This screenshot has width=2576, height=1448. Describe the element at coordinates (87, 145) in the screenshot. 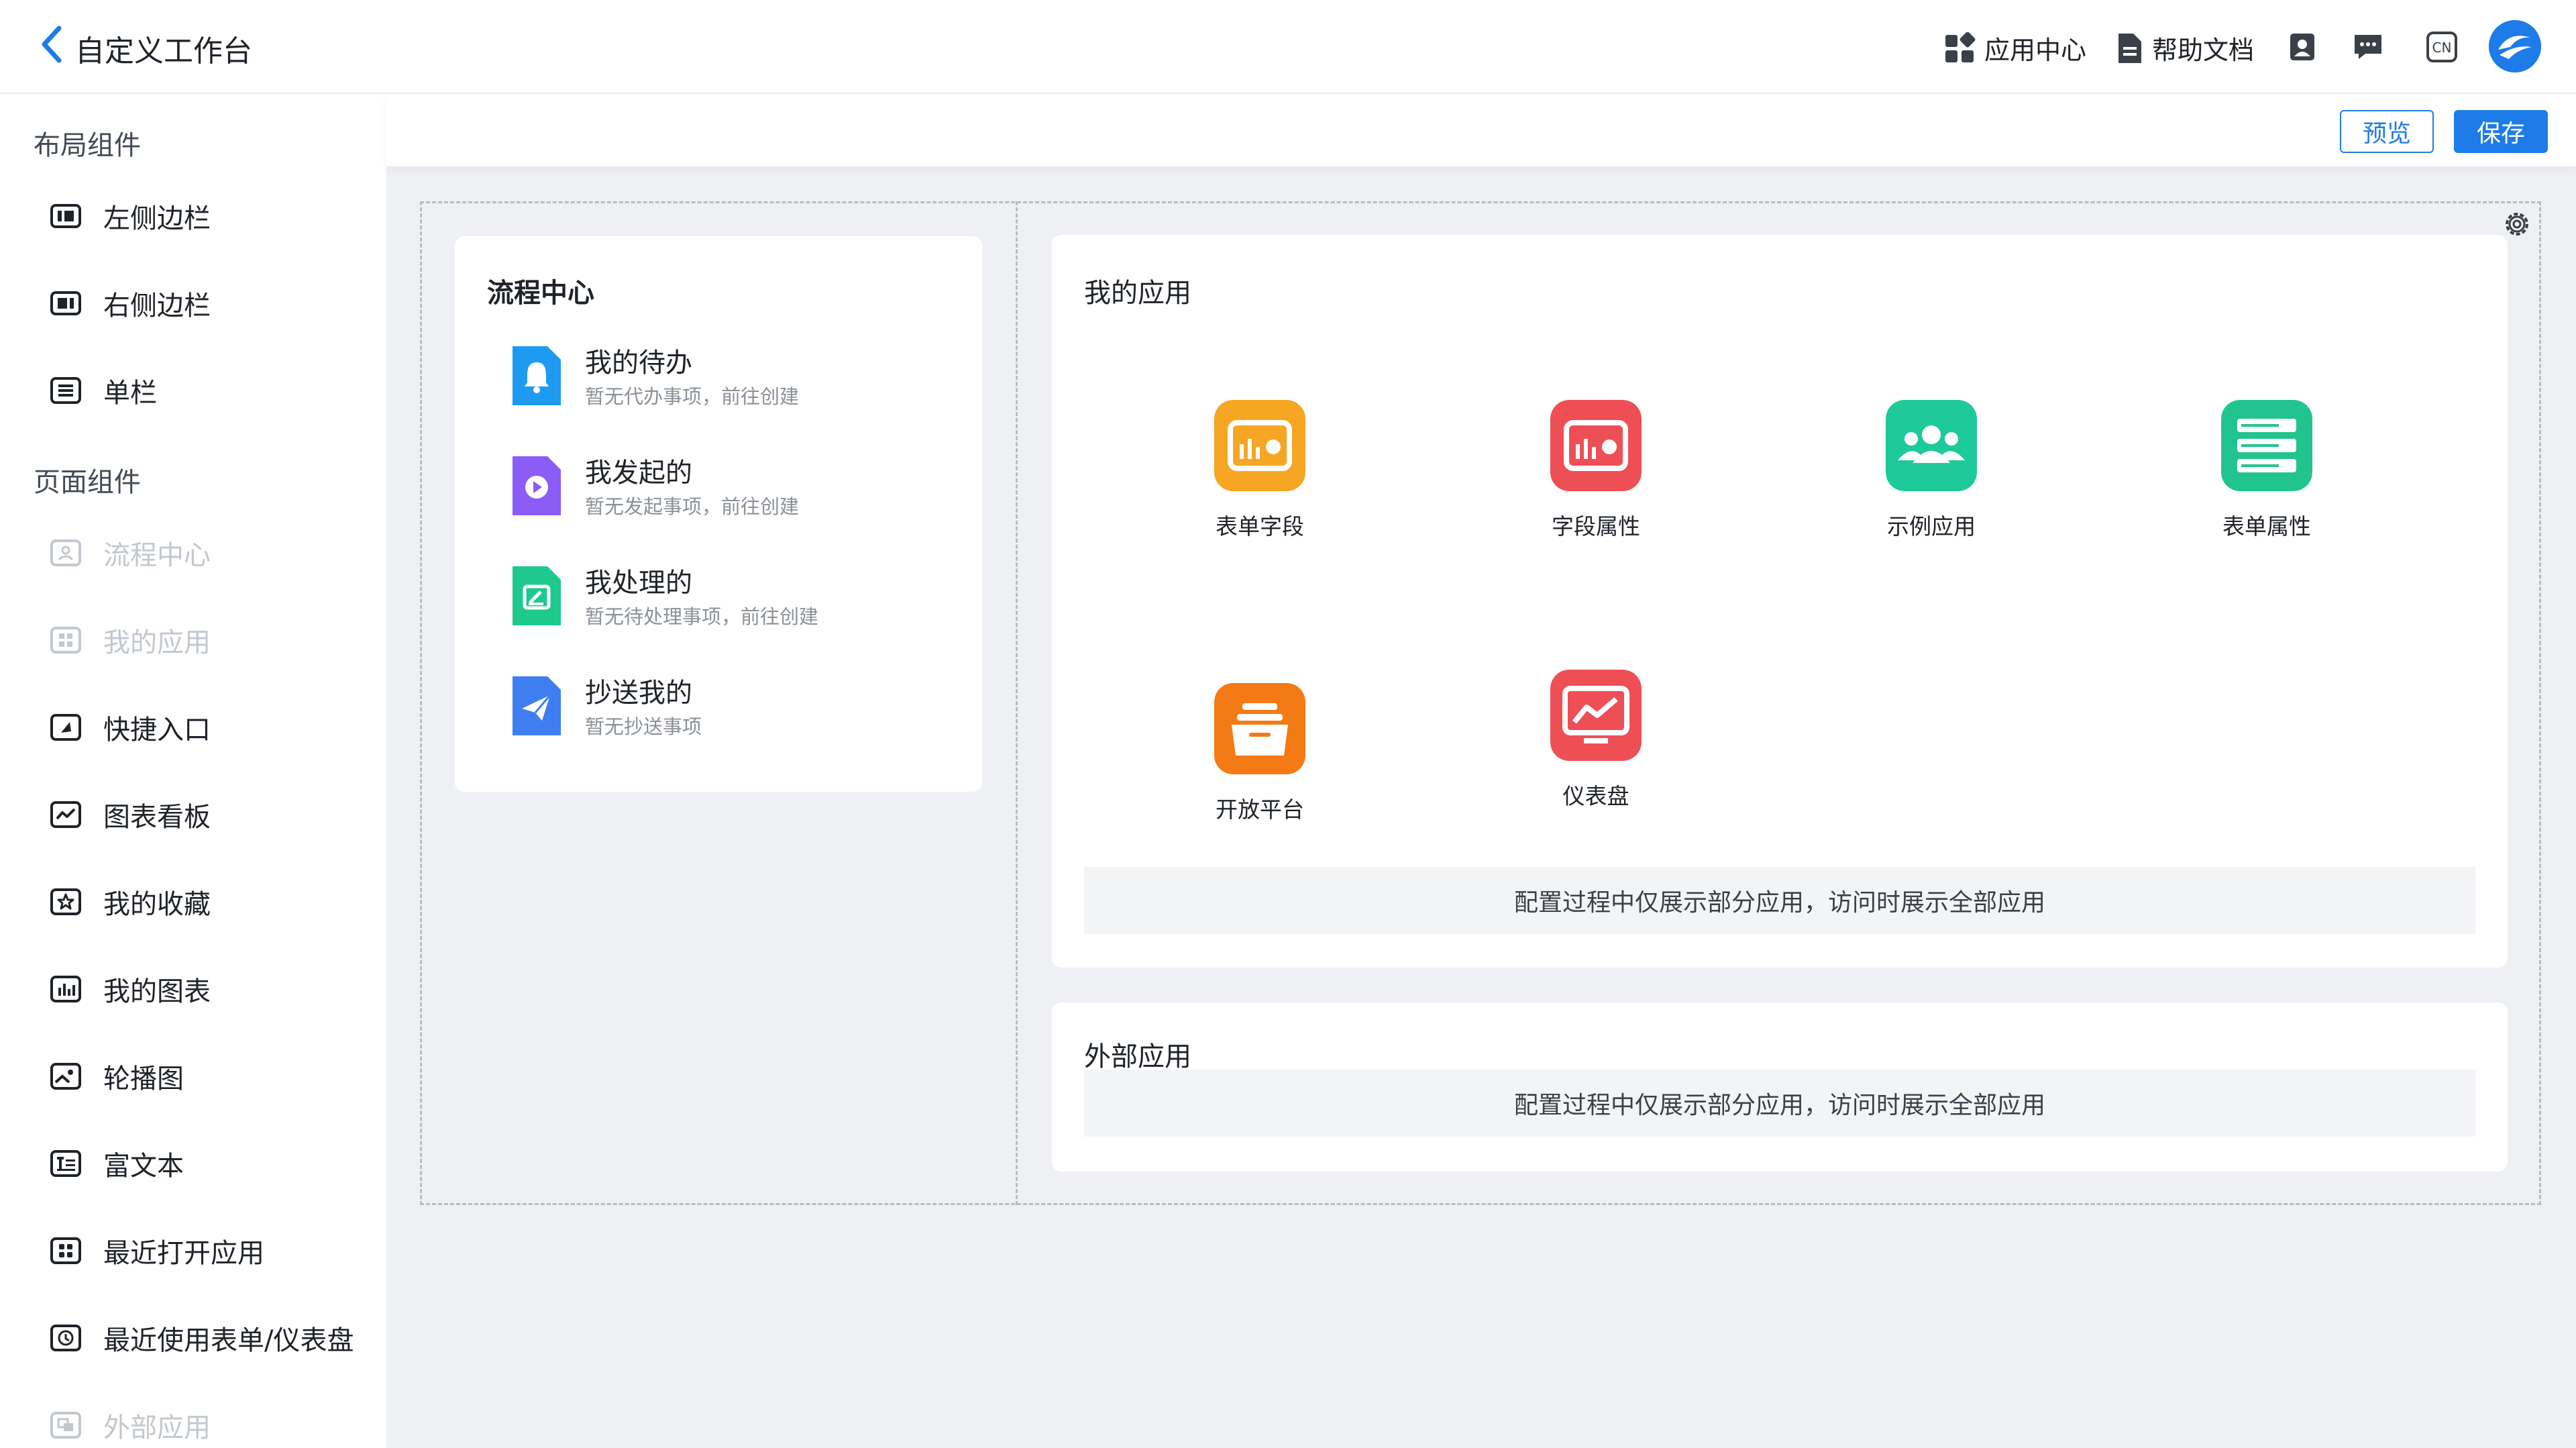

I see `layout-components-title: 布局组件` at that location.